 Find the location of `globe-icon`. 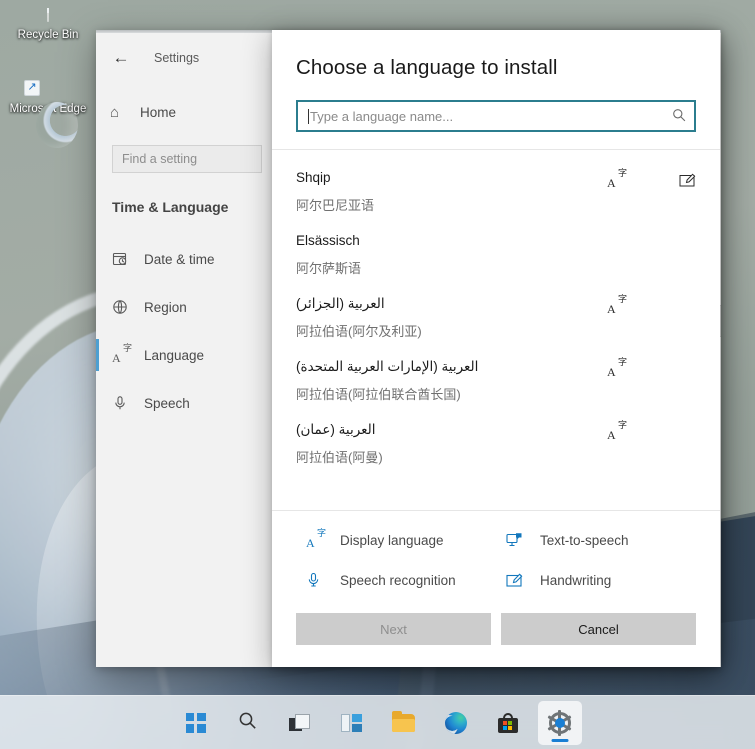

globe-icon is located at coordinates (128, 307).